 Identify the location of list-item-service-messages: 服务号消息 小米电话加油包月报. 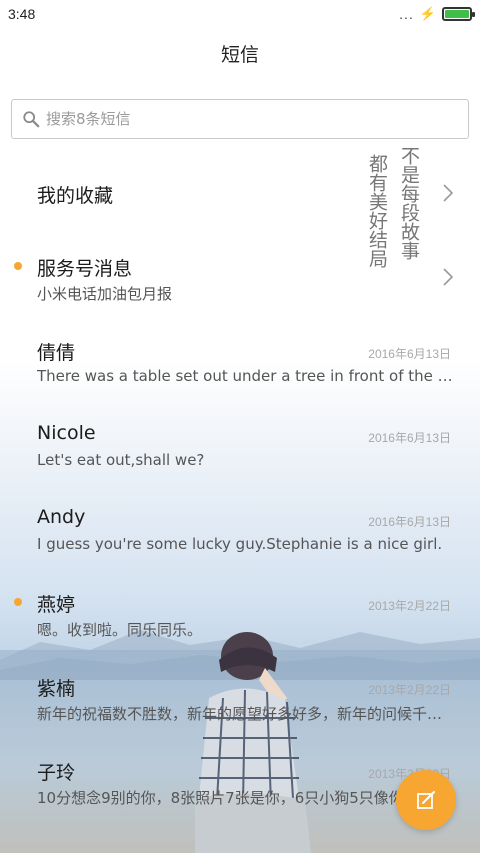
(240, 276).